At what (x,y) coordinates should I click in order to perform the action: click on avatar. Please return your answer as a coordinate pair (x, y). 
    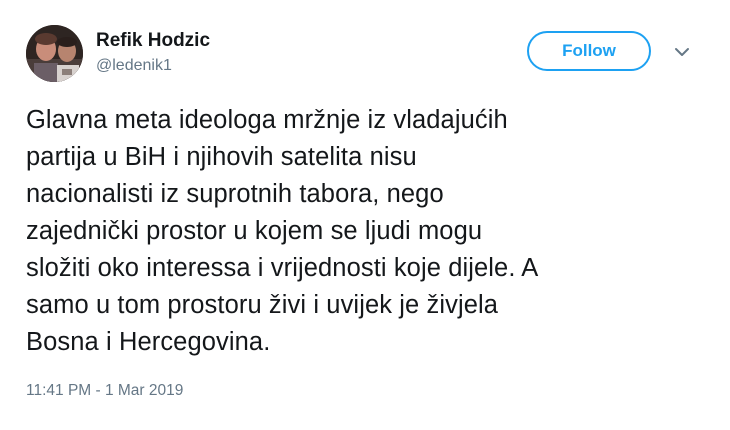
    Looking at the image, I should click on (54, 53).